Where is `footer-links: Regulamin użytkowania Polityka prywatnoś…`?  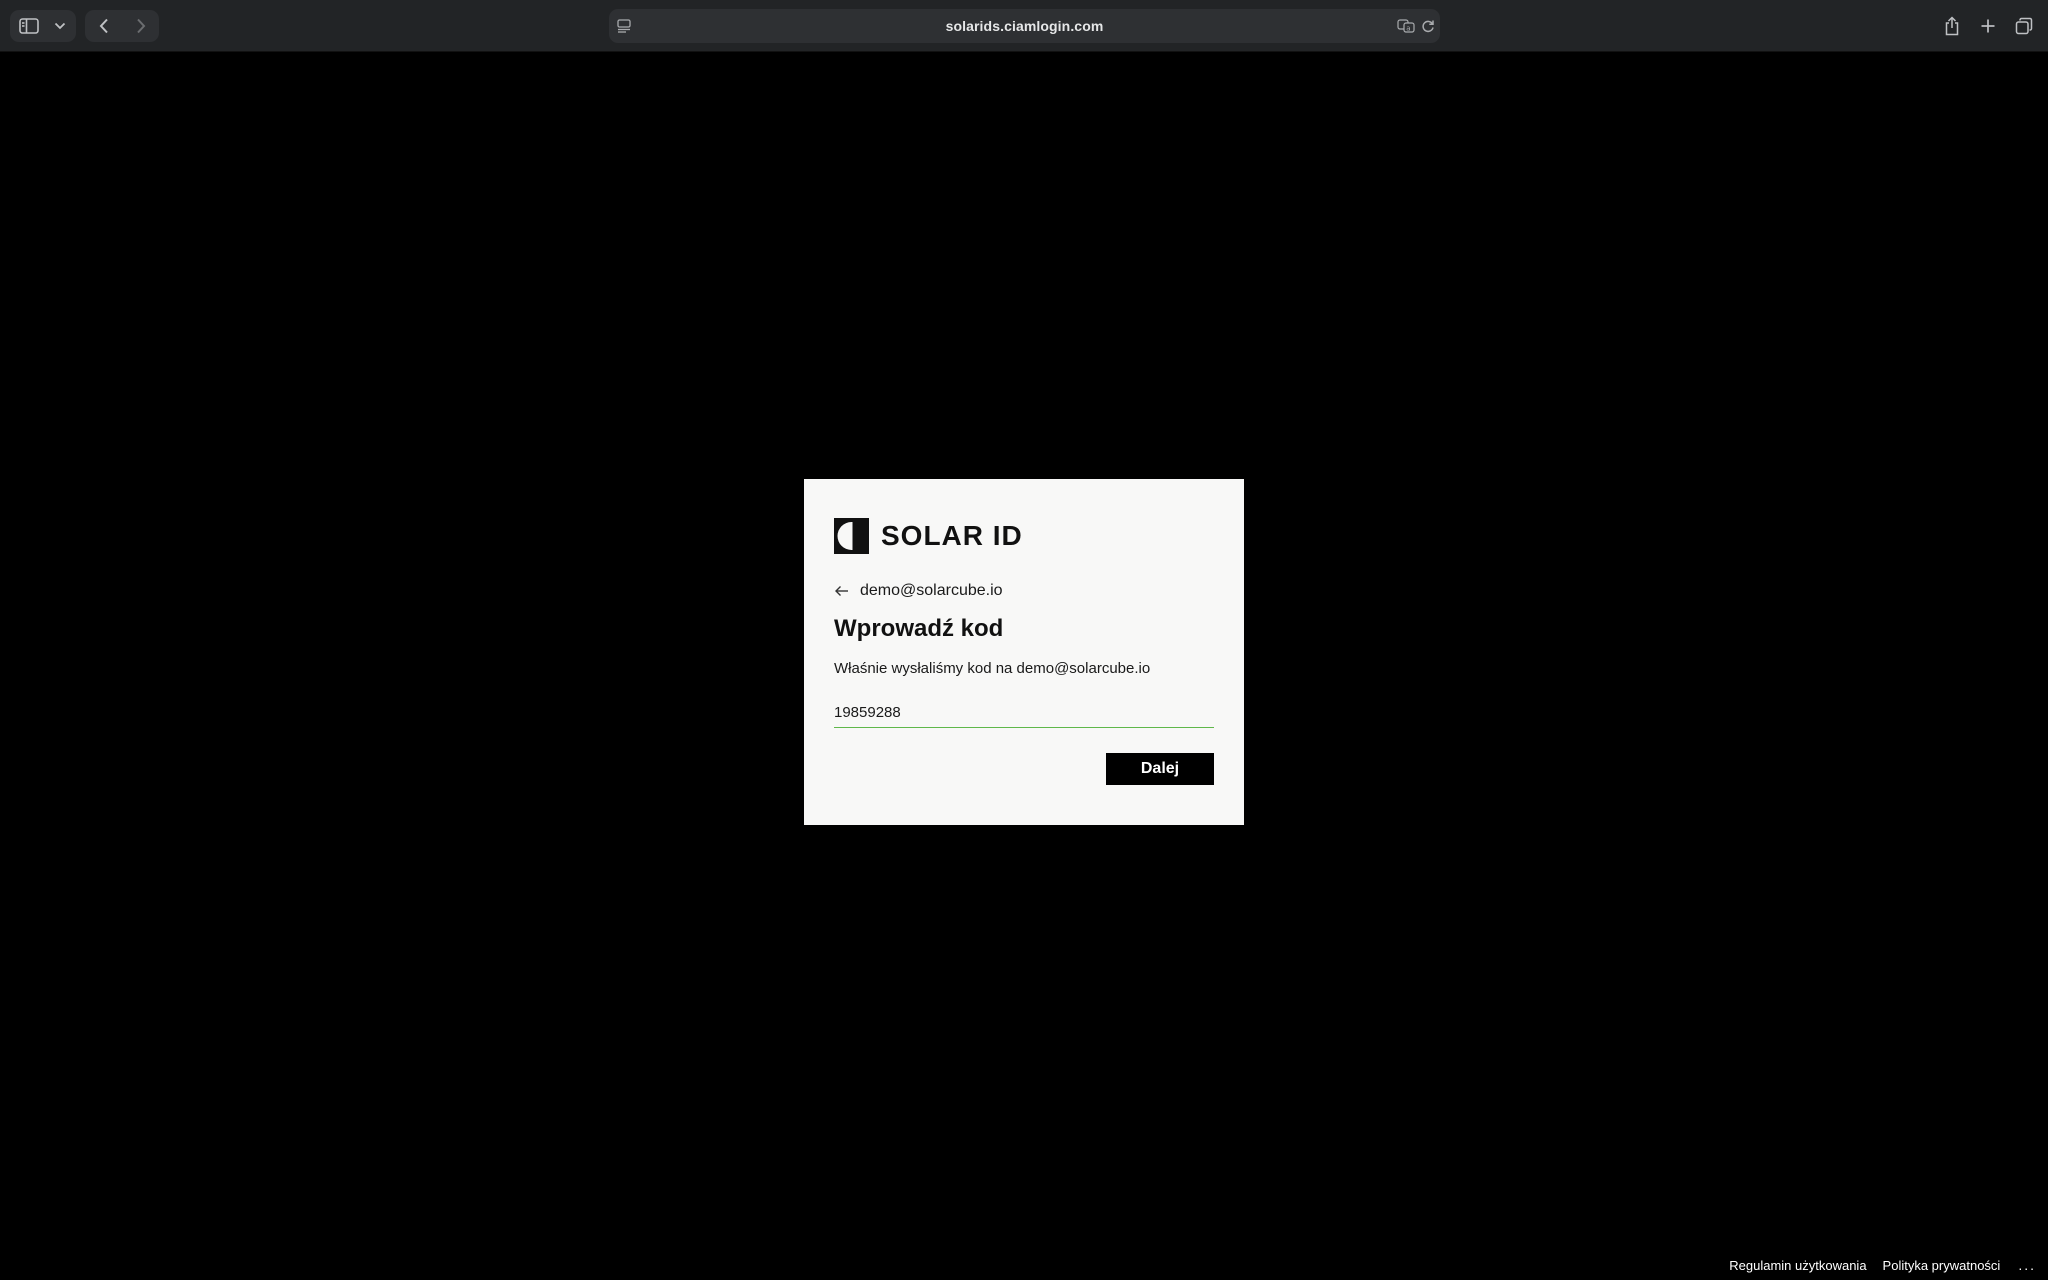
footer-links: Regulamin użytkowania Polityka prywatnoś… is located at coordinates (1888, 1265).